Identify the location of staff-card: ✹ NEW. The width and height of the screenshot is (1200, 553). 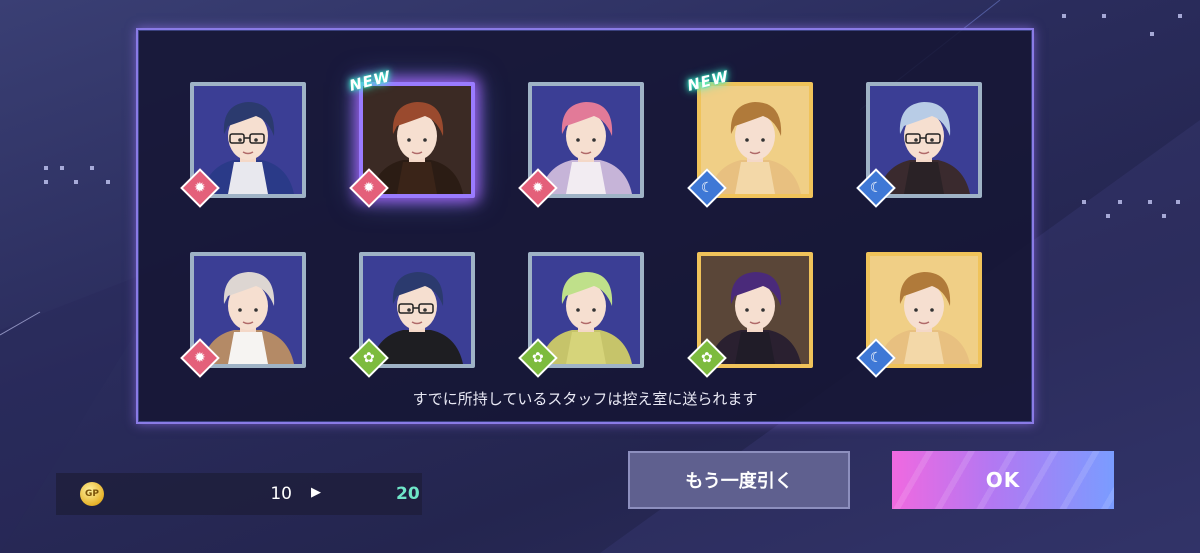
(411, 137).